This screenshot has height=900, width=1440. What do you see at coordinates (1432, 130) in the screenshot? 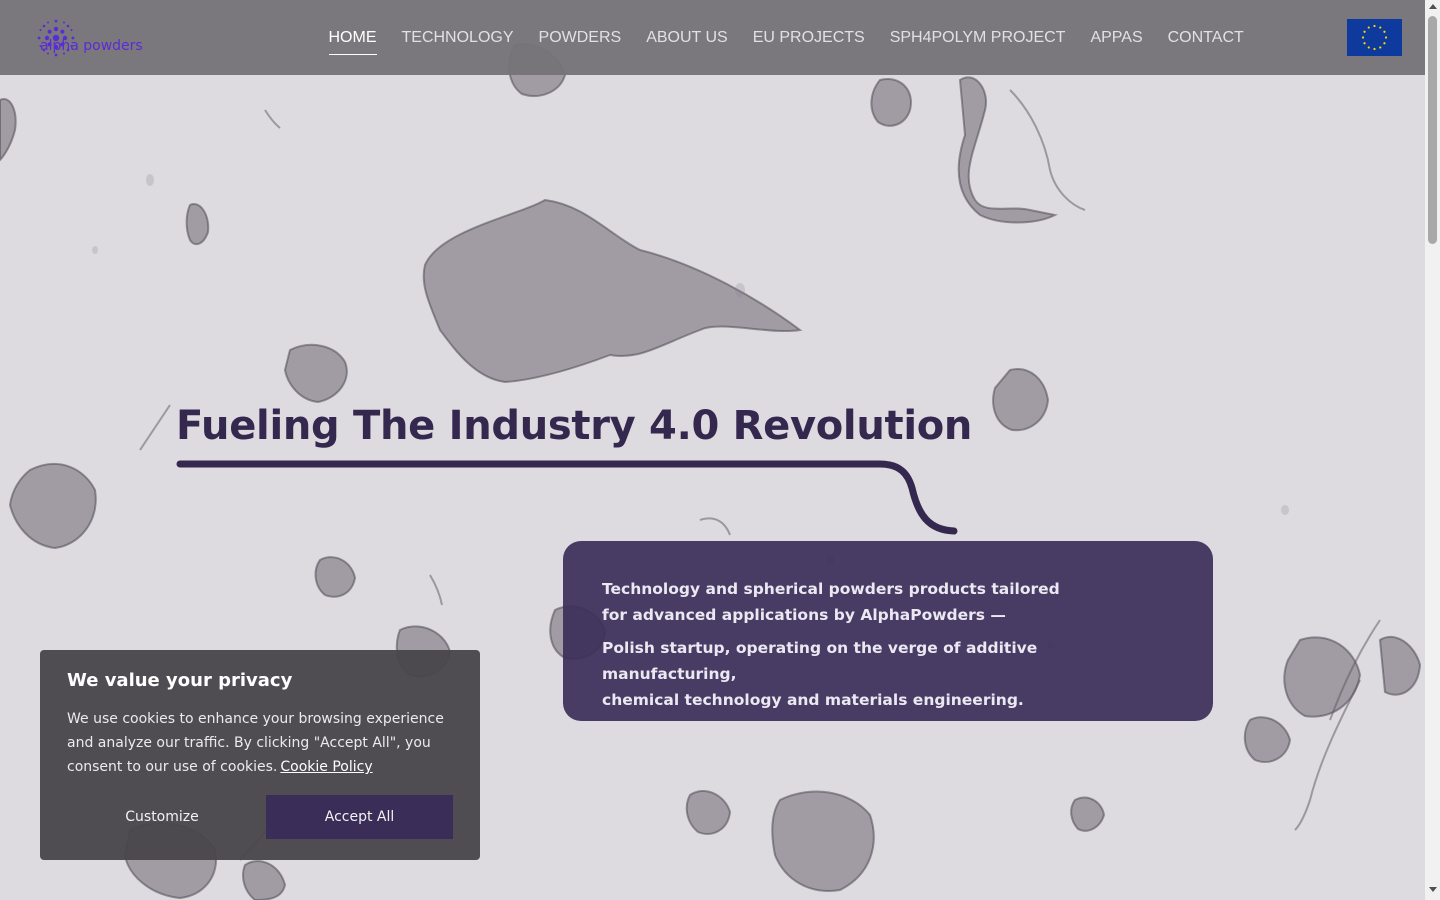
I see `scrollbar-thumb` at bounding box center [1432, 130].